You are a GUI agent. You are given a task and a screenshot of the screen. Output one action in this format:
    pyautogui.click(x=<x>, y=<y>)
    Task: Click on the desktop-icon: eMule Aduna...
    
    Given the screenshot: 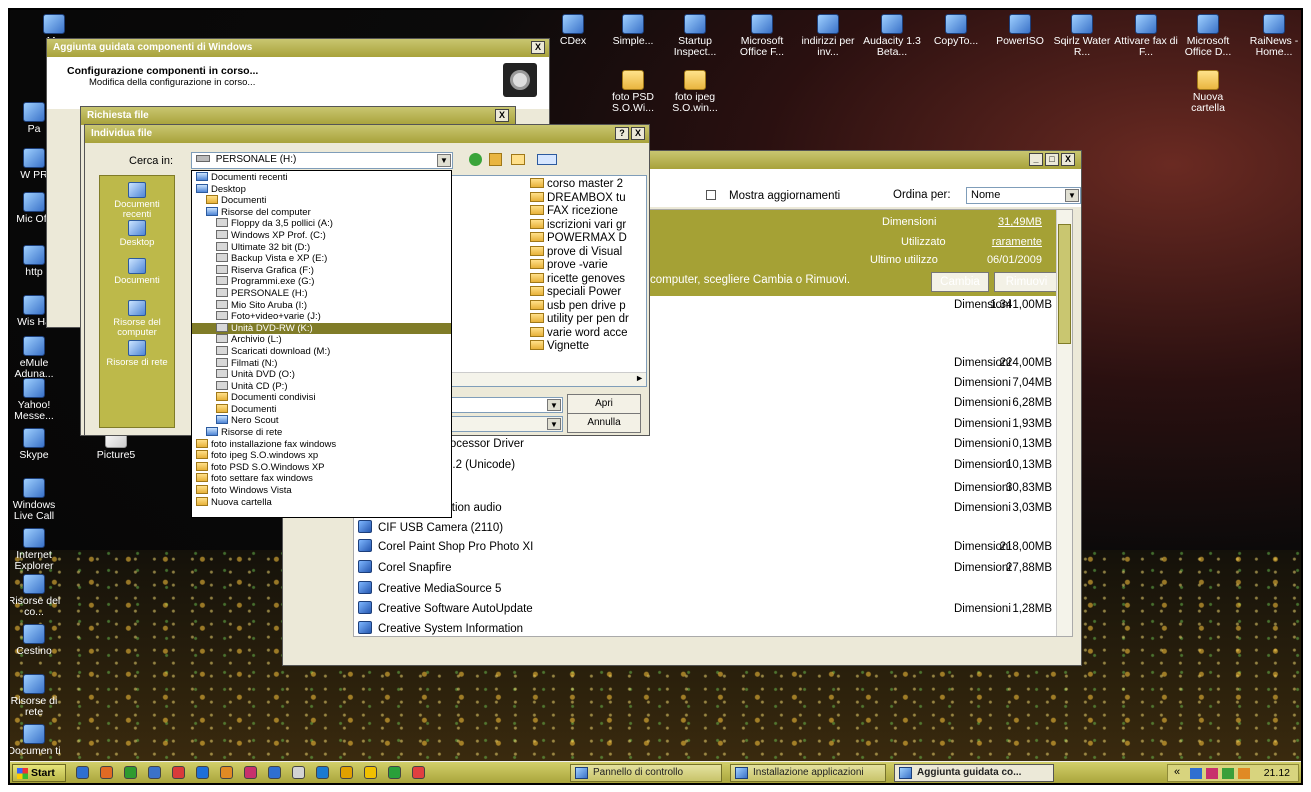 What is the action you would take?
    pyautogui.click(x=38, y=358)
    